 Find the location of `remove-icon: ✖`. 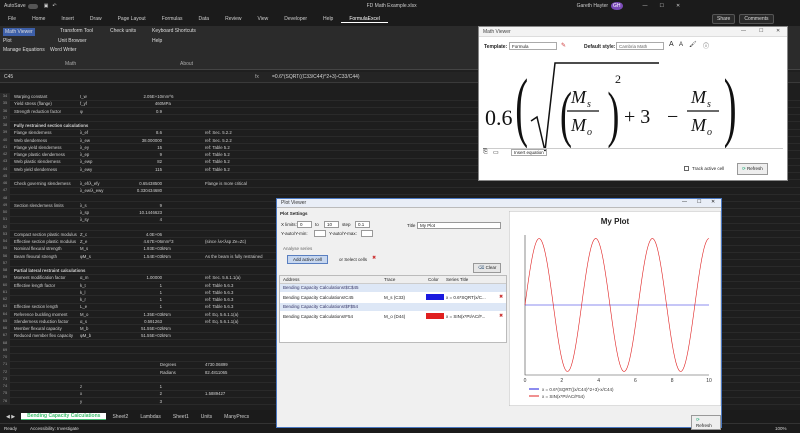

remove-icon: ✖ is located at coordinates (374, 258).